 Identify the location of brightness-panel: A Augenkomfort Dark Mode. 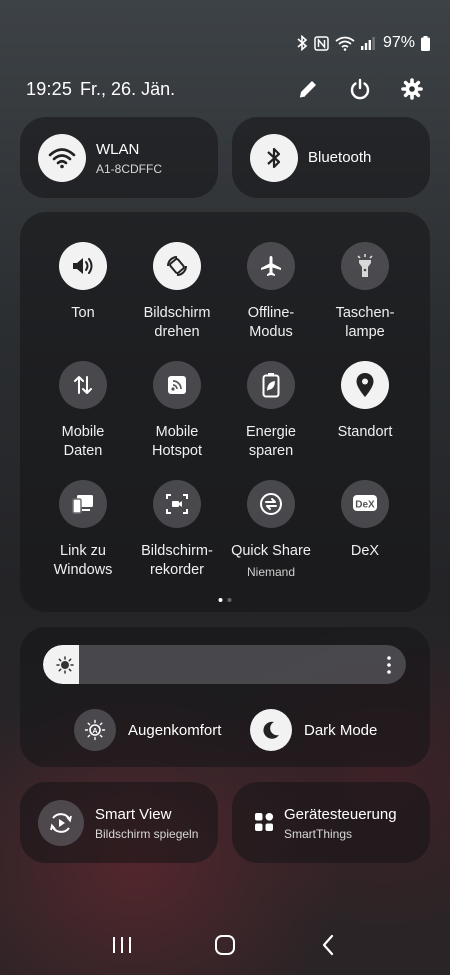
(225, 697).